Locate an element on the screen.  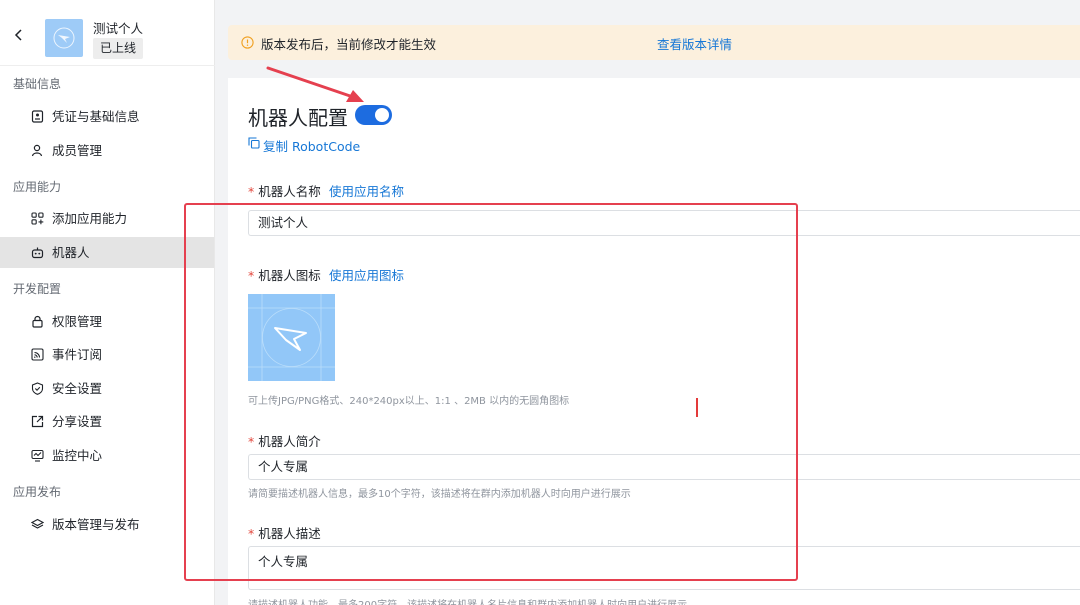
sidebar-item-security: 安全设置 is located at coordinates (107, 388).